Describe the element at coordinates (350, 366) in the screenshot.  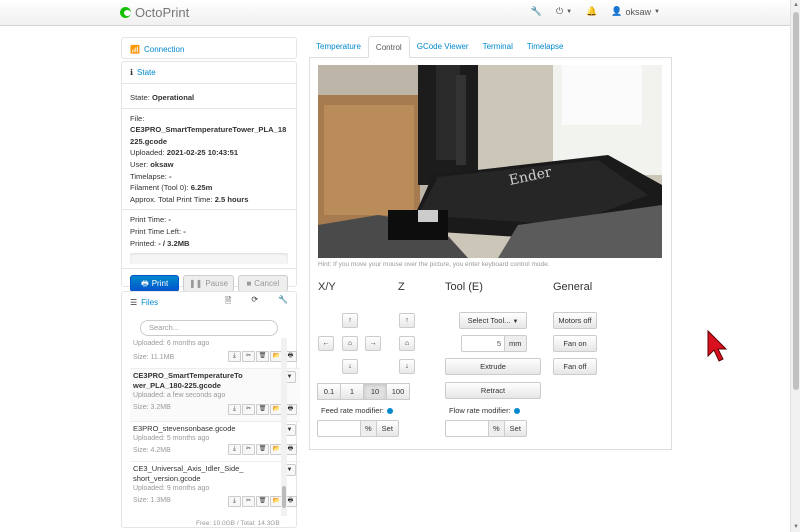
I see `jog-y-minus-button: ↓` at that location.